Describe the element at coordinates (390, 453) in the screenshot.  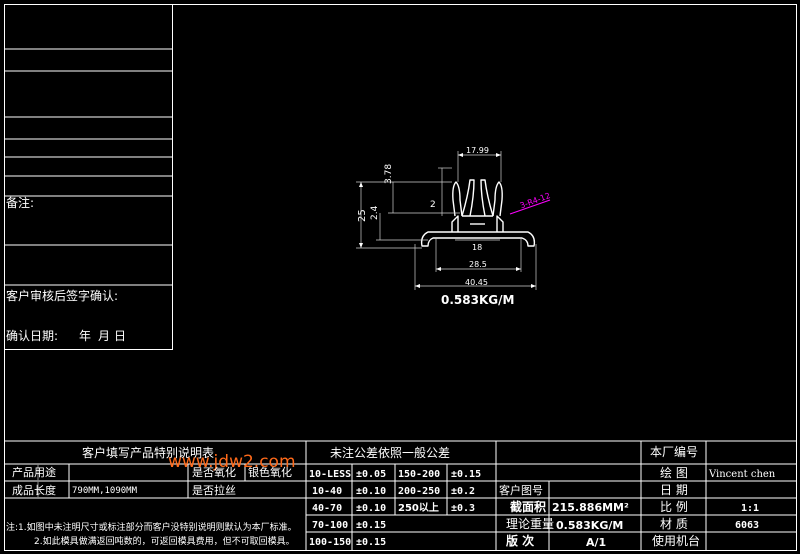
I see `tolerance-title: 未注公差依照一般公差` at that location.